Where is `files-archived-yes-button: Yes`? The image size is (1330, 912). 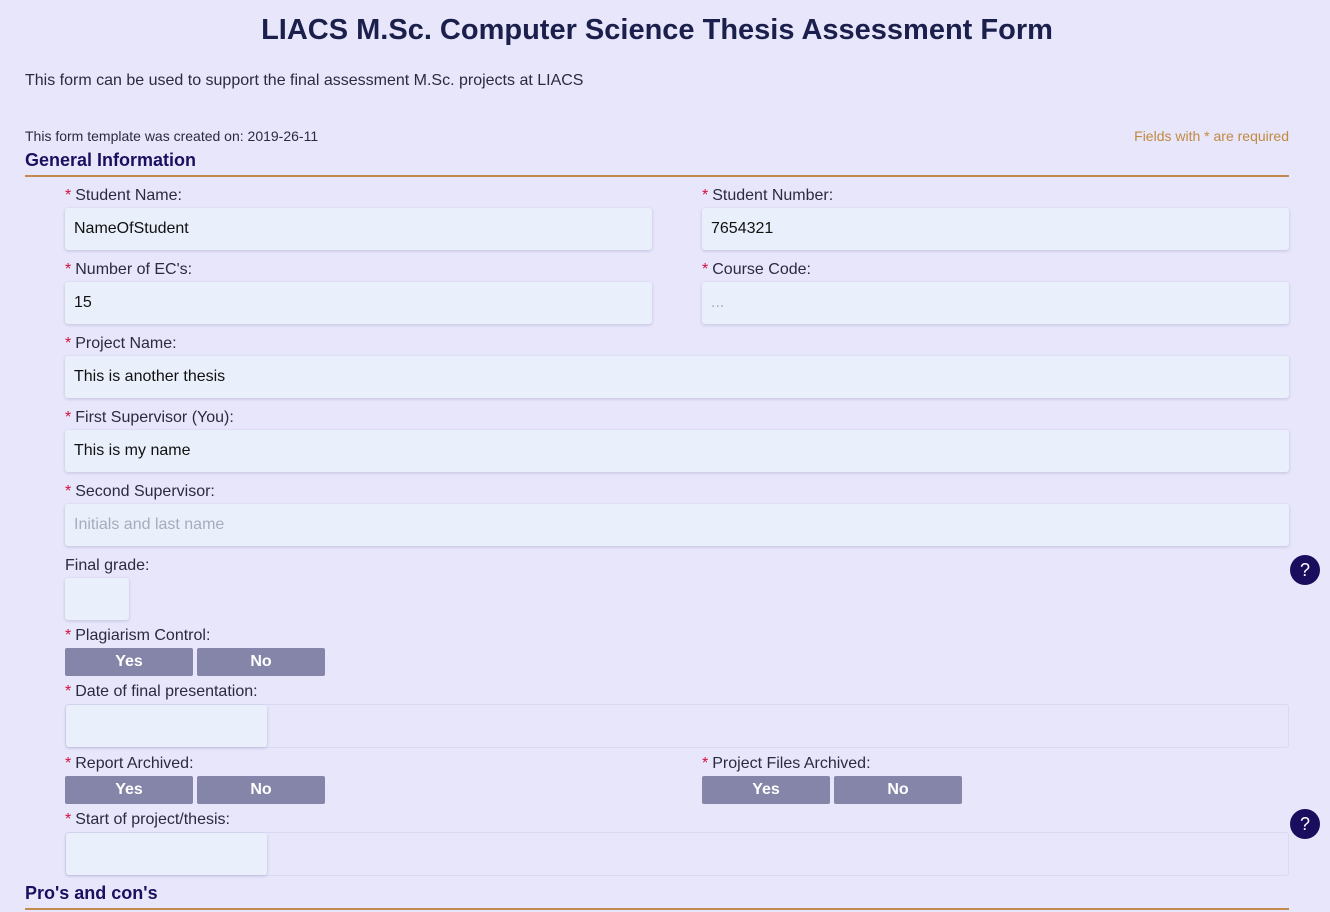 files-archived-yes-button: Yes is located at coordinates (766, 790).